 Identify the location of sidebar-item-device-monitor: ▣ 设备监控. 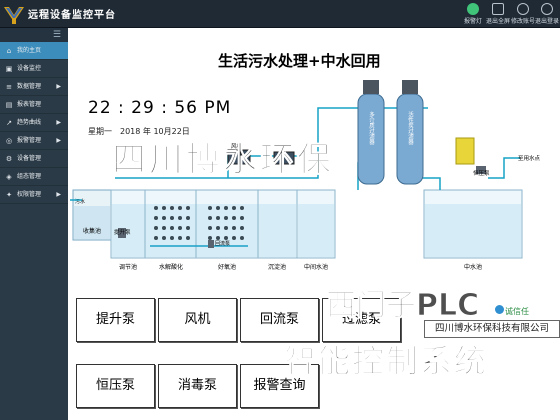
(34, 69).